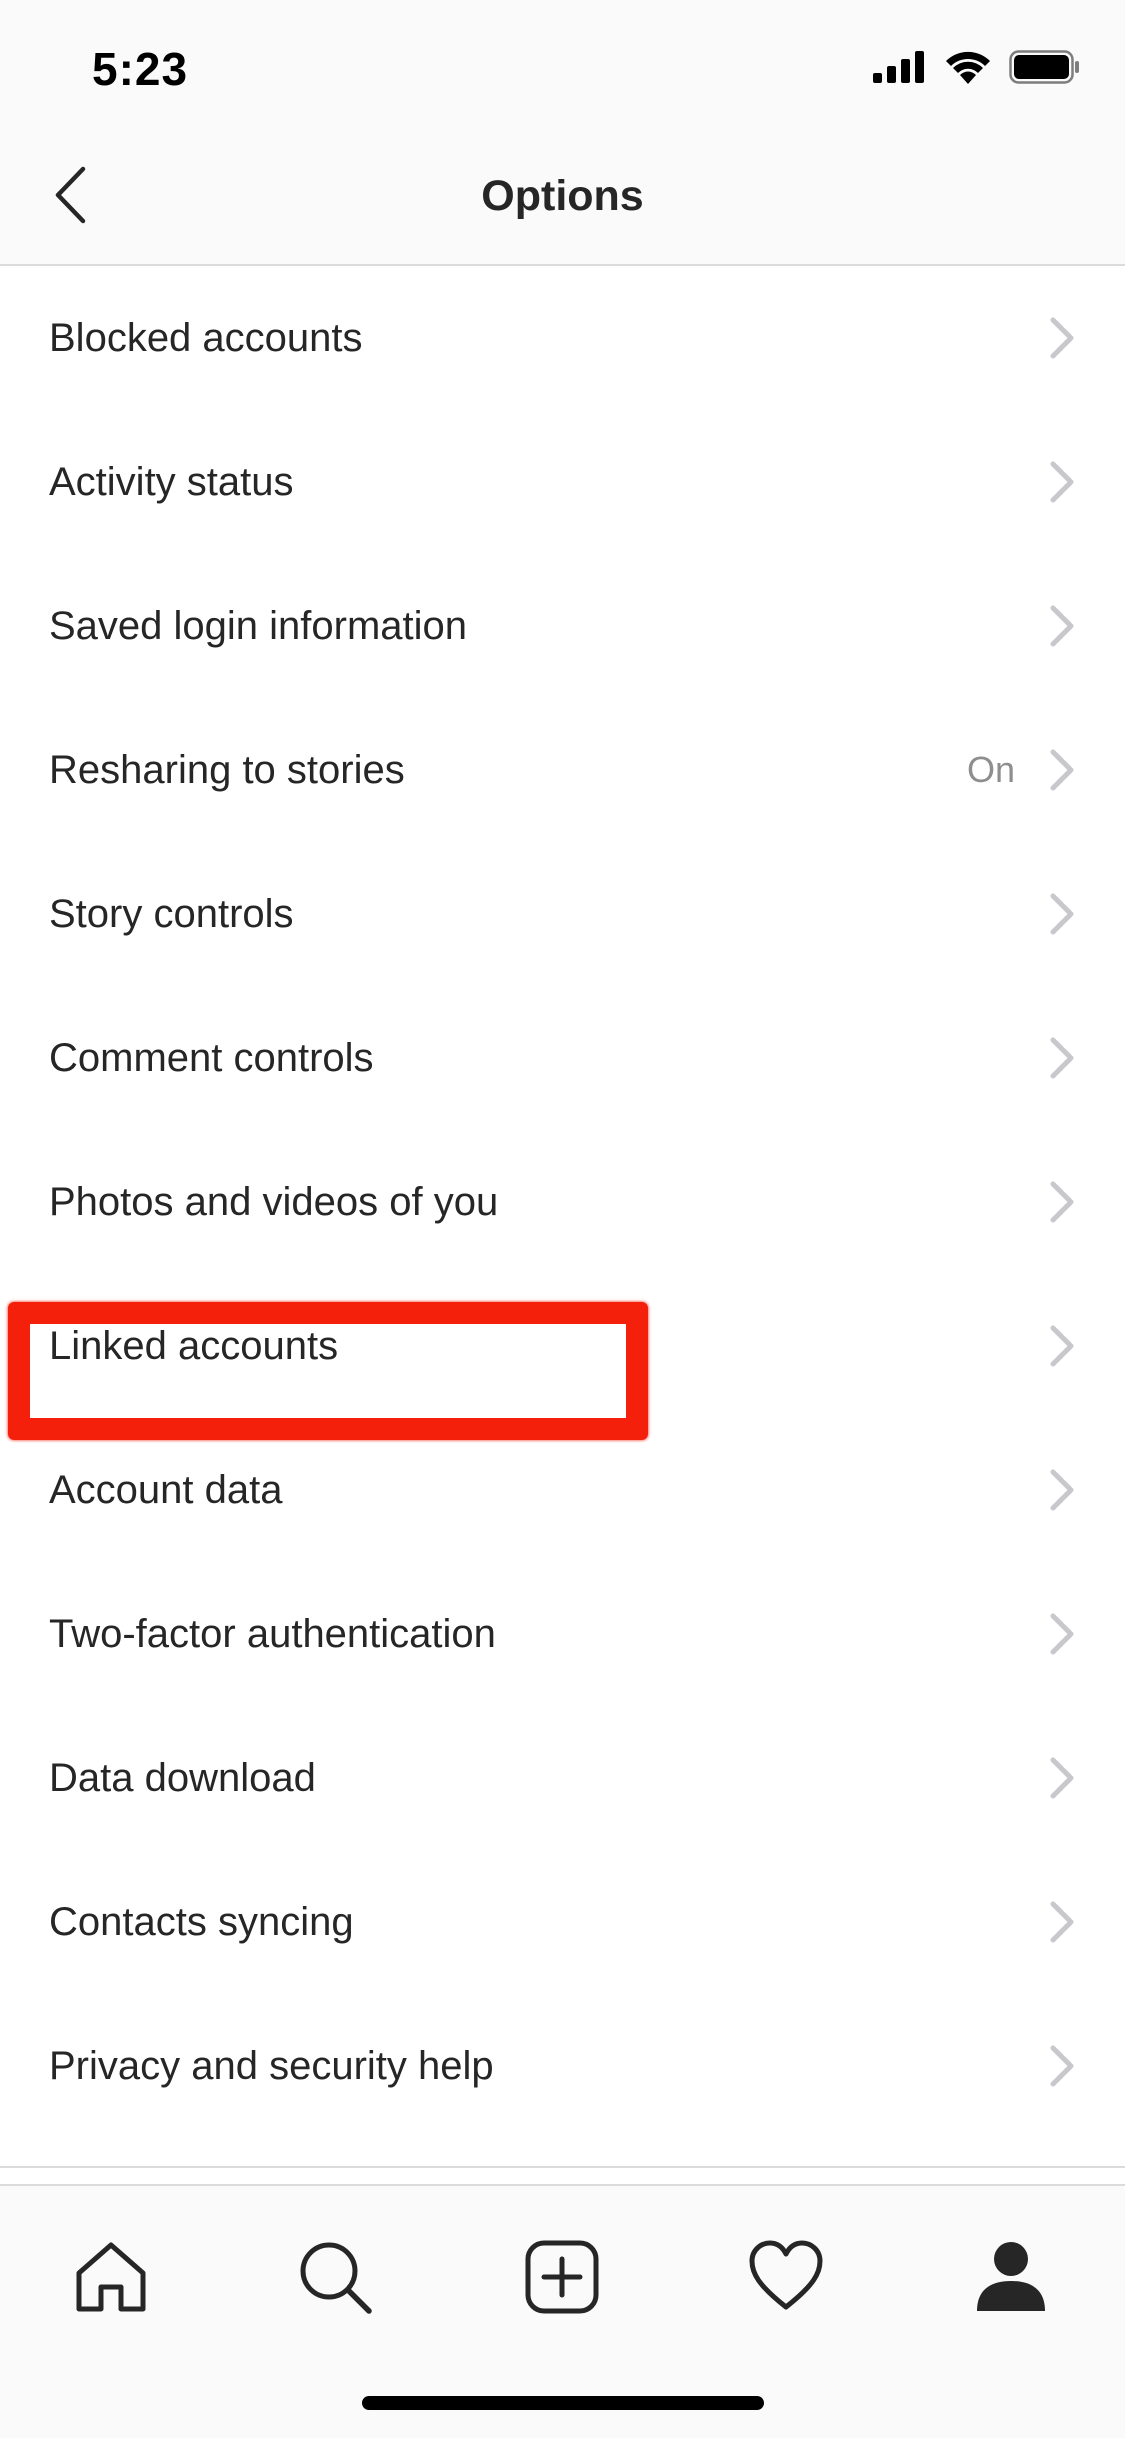 The height and width of the screenshot is (2438, 1125). What do you see at coordinates (562, 2066) in the screenshot?
I see `option-privacy-and-security-help: Privacy and security help` at bounding box center [562, 2066].